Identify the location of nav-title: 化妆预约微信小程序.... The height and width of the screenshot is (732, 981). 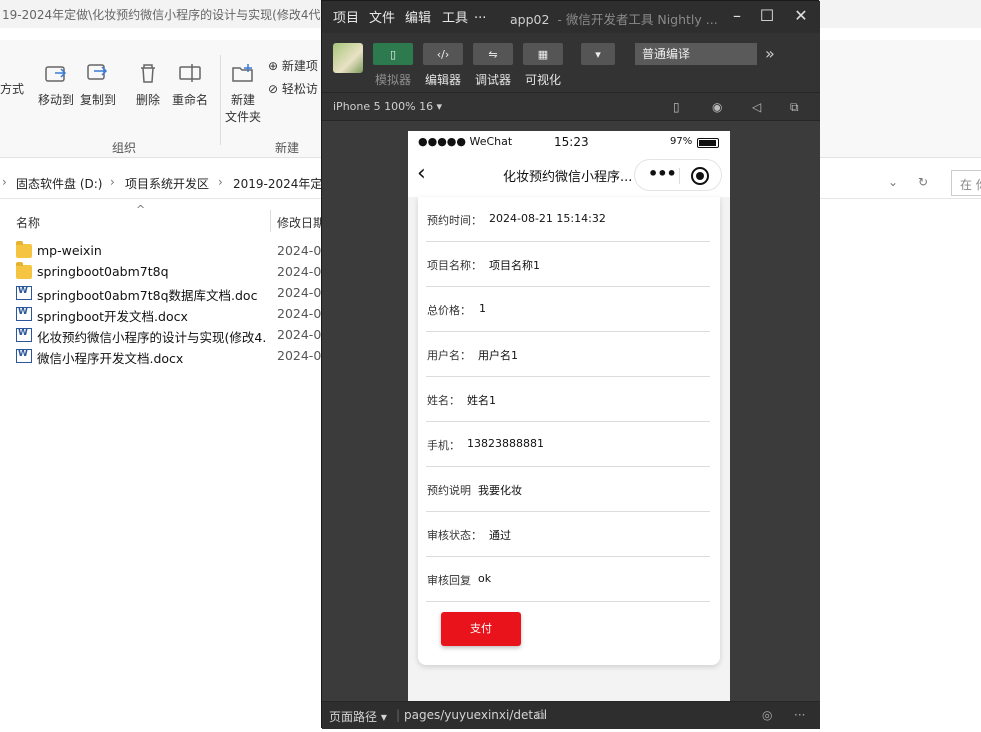
(568, 177).